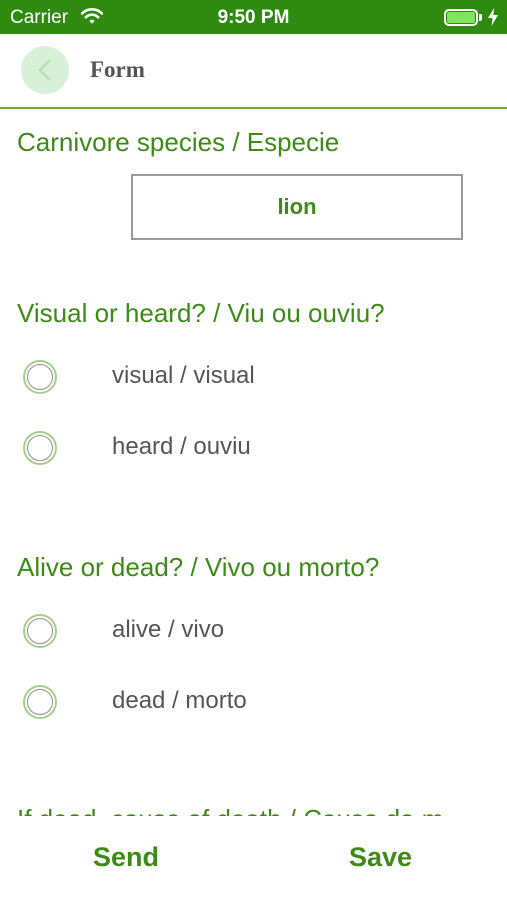 The width and height of the screenshot is (507, 900). Describe the element at coordinates (253, 631) in the screenshot. I see `radio-option-alive: alive / vivo` at that location.